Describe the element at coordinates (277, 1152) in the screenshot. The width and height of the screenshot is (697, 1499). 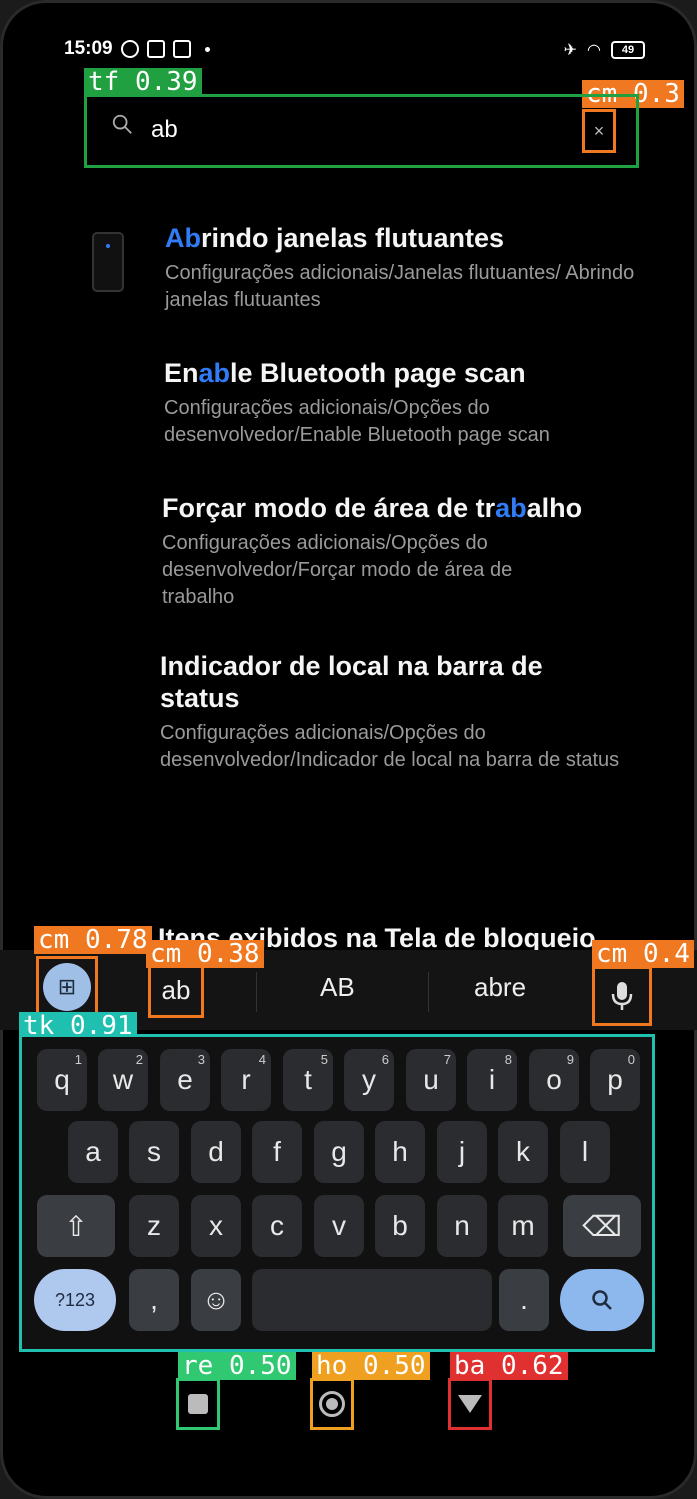
I see `key-f: f` at that location.